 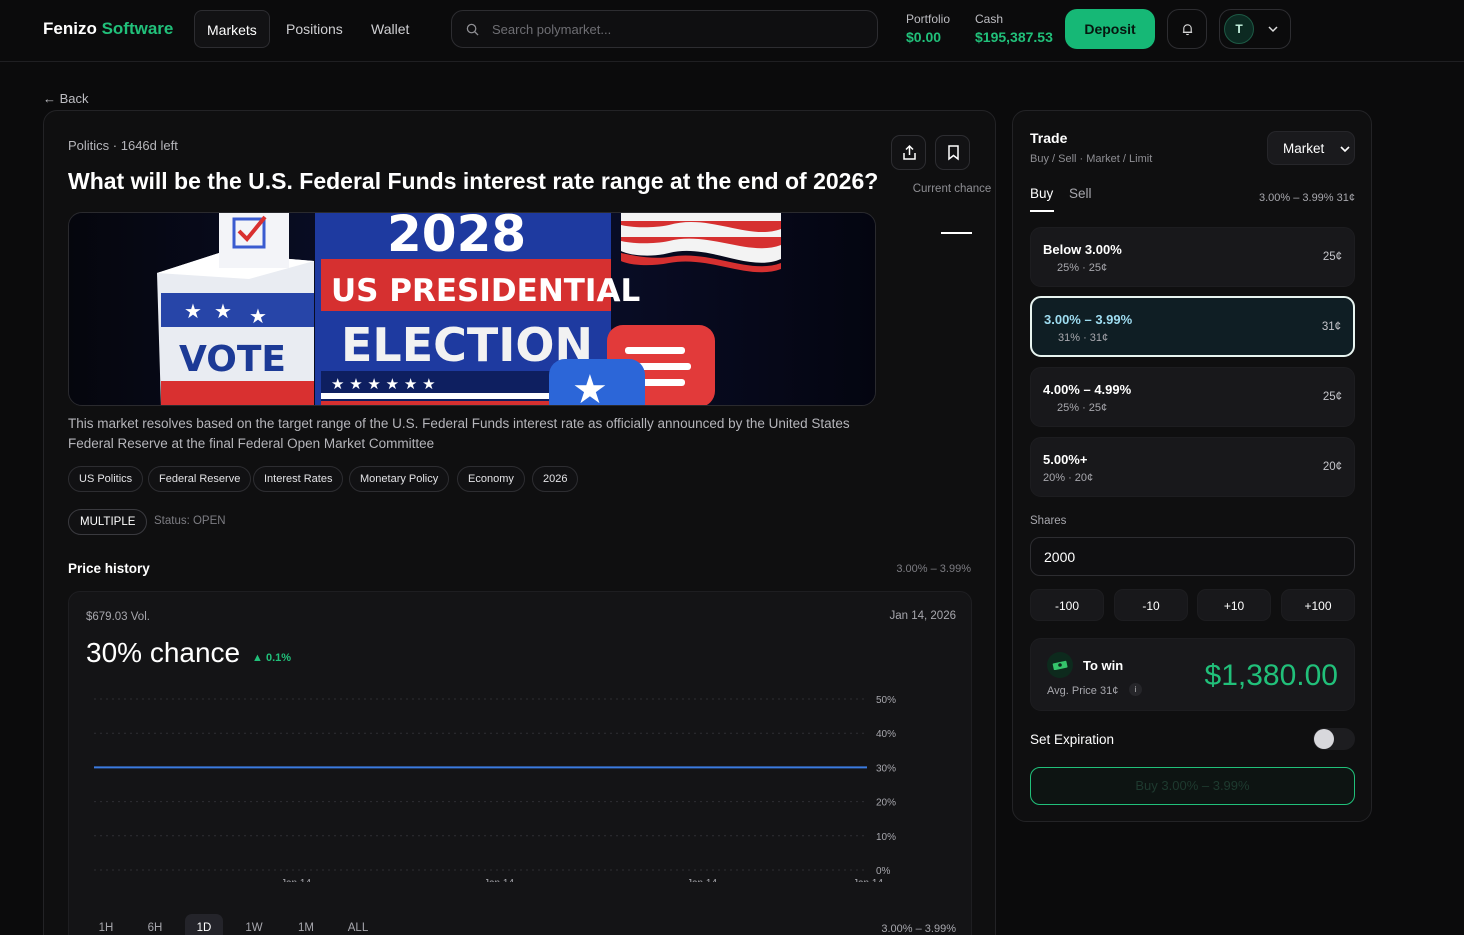 What do you see at coordinates (1041, 193) in the screenshot?
I see `tab-buy: Buy` at bounding box center [1041, 193].